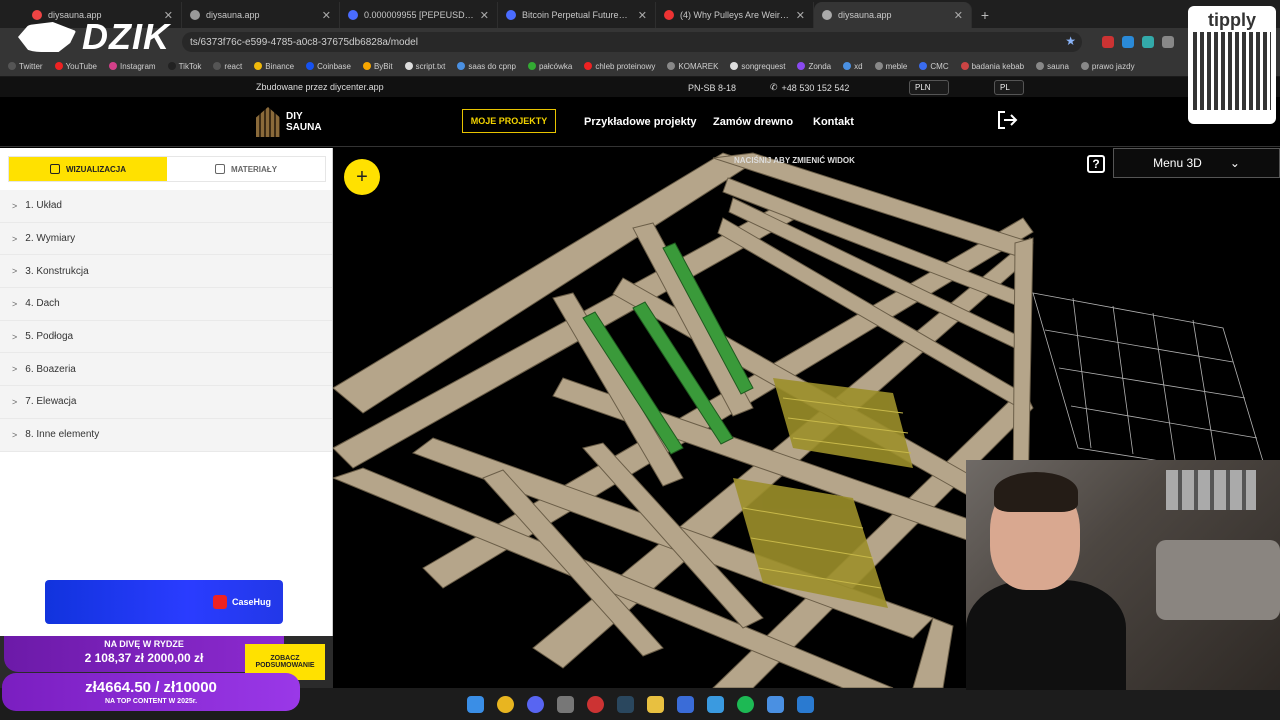  What do you see at coordinates (274, 66) in the screenshot?
I see `bookmark: Binance` at bounding box center [274, 66].